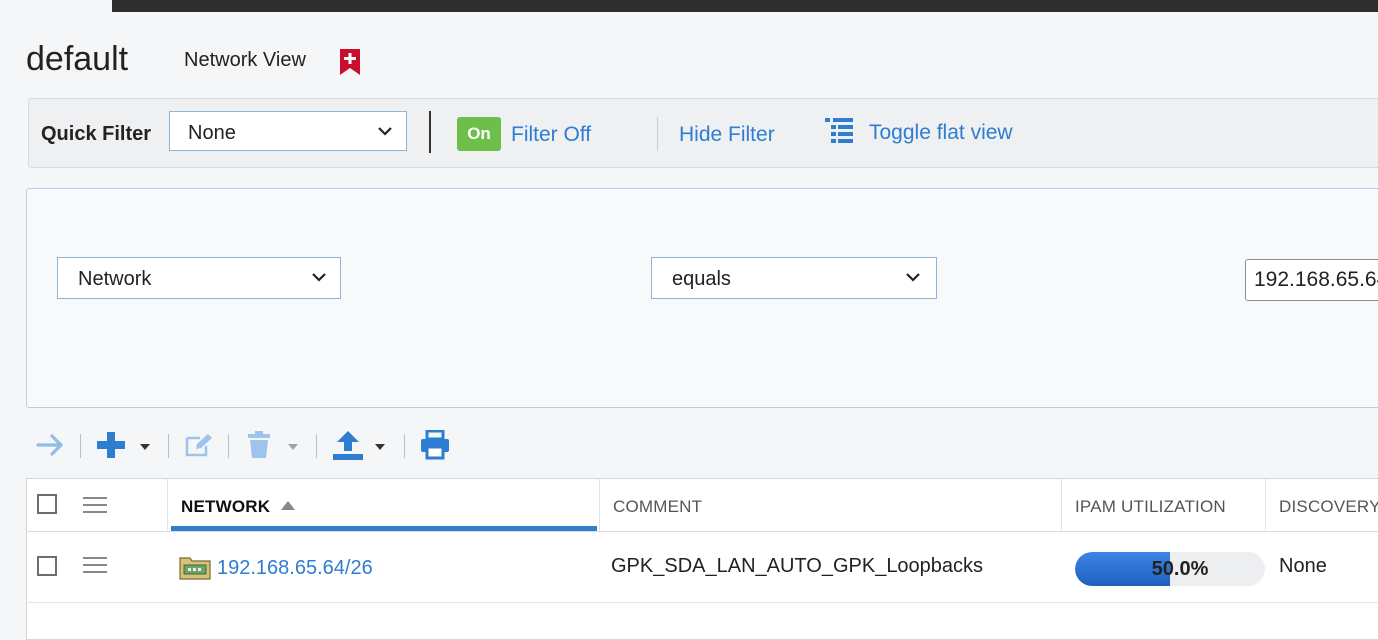 The height and width of the screenshot is (640, 1378). What do you see at coordinates (225, 507) in the screenshot?
I see `column-header-network: NETWORK` at bounding box center [225, 507].